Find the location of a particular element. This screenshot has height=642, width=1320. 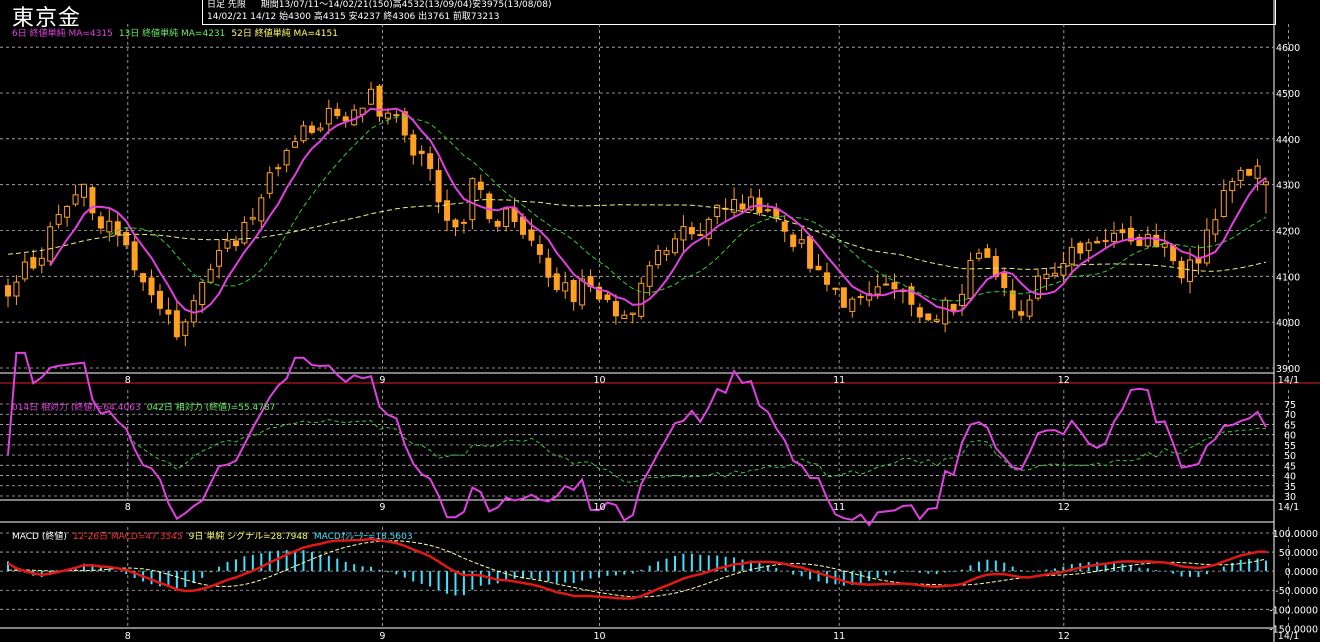

price-tick-label: 4500 is located at coordinates (1288, 94).